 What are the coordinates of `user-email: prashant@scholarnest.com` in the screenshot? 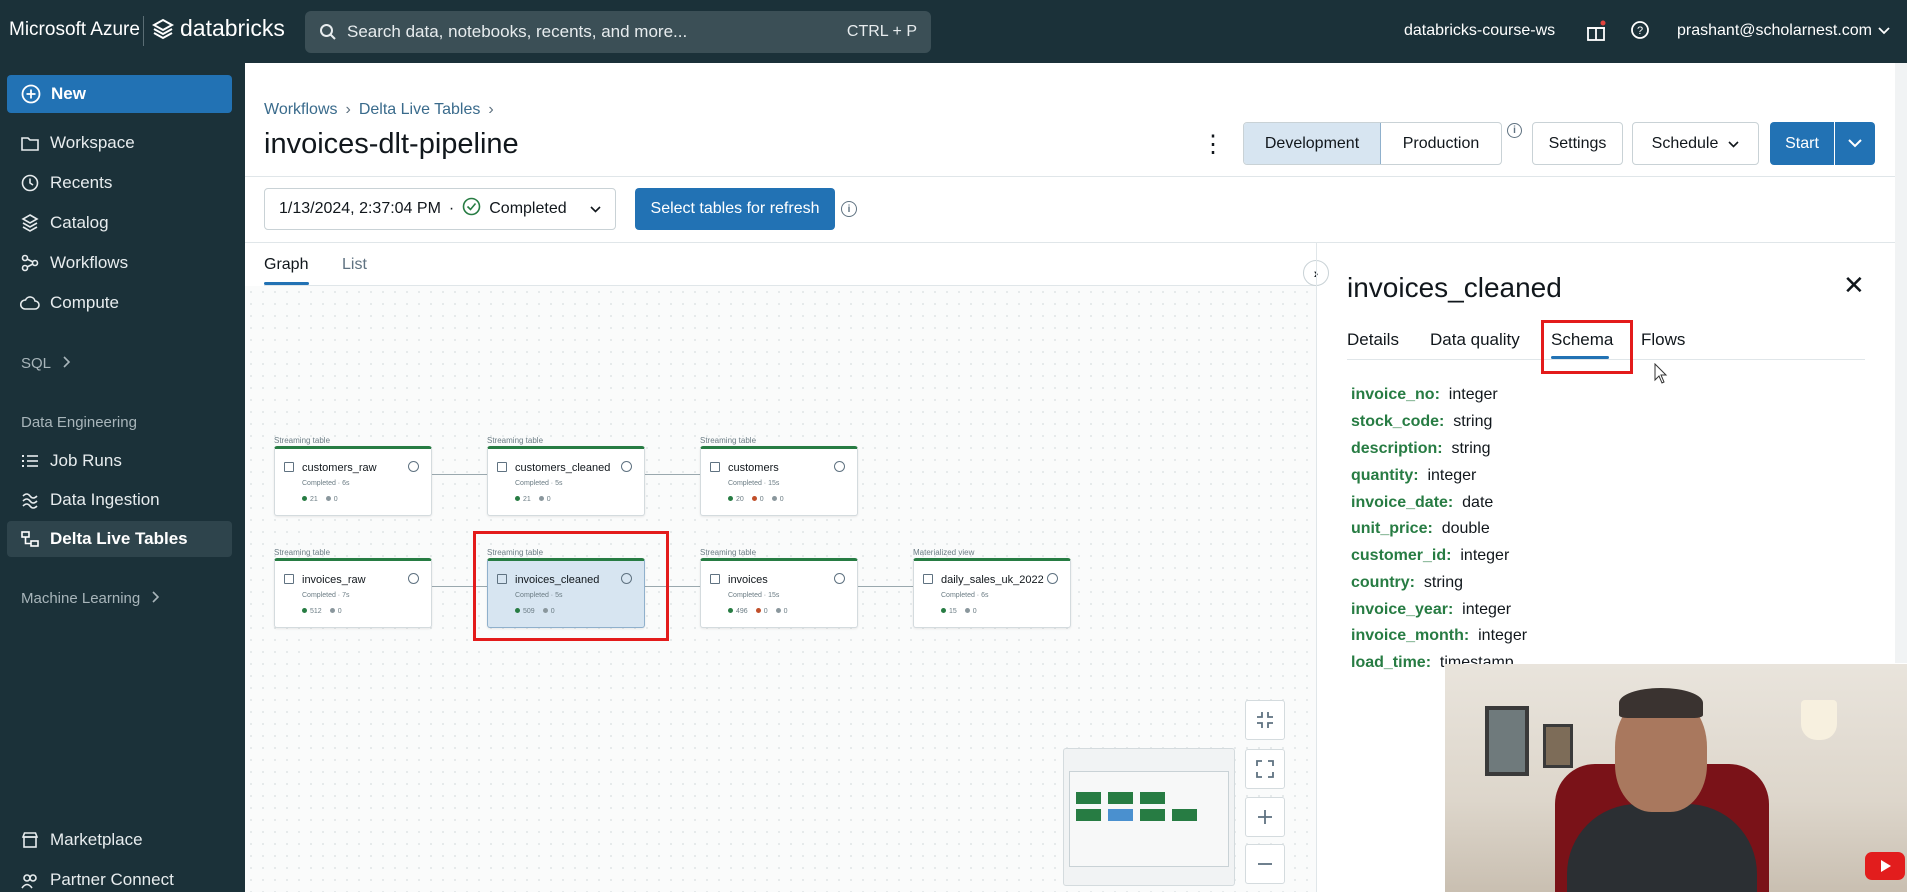 It's located at (1774, 30).